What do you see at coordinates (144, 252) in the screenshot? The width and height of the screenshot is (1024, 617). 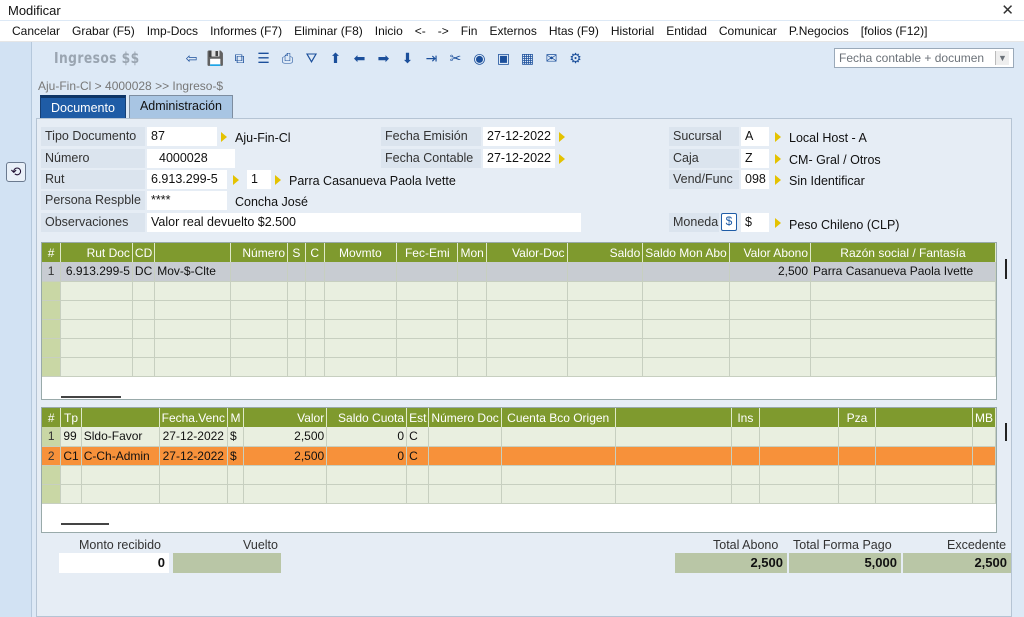 I see `column-header: CD` at bounding box center [144, 252].